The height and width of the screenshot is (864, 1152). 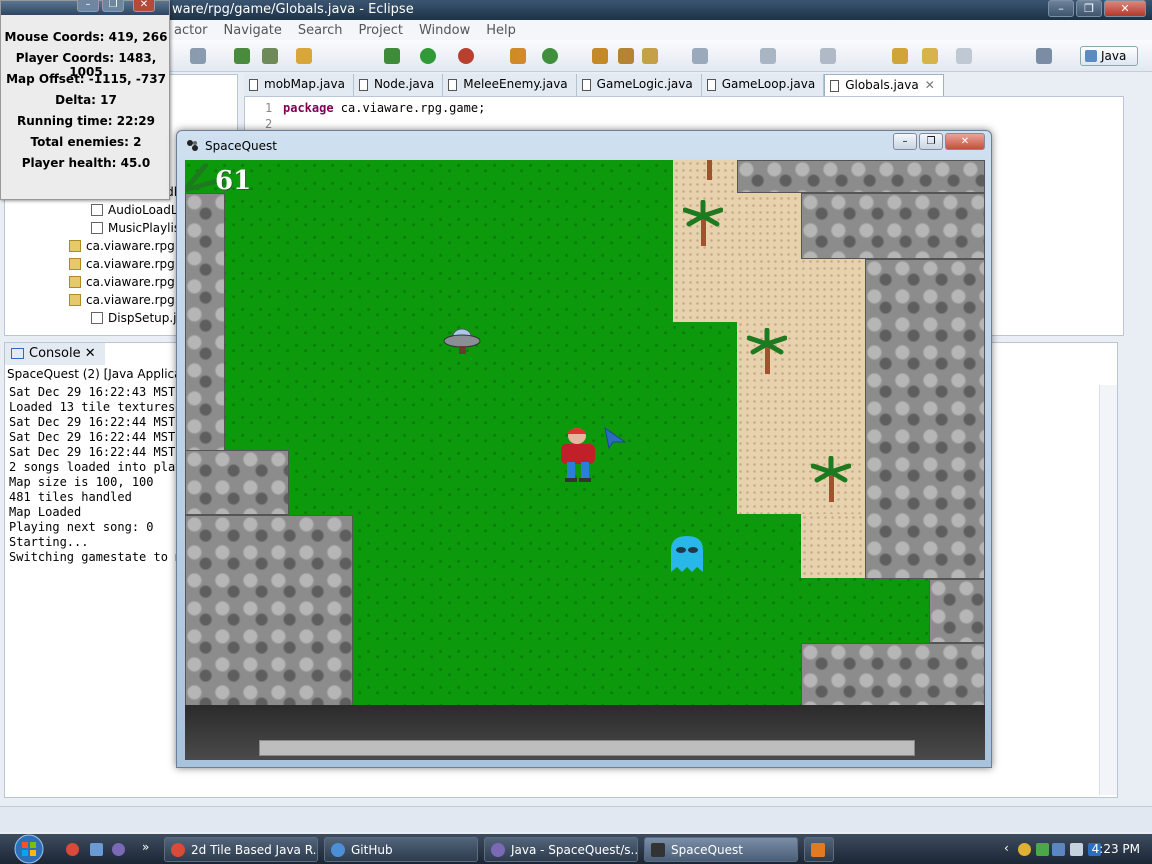 What do you see at coordinates (106, 374) in the screenshot?
I see `console-header: SpaceQuest (2) [Java Application` at bounding box center [106, 374].